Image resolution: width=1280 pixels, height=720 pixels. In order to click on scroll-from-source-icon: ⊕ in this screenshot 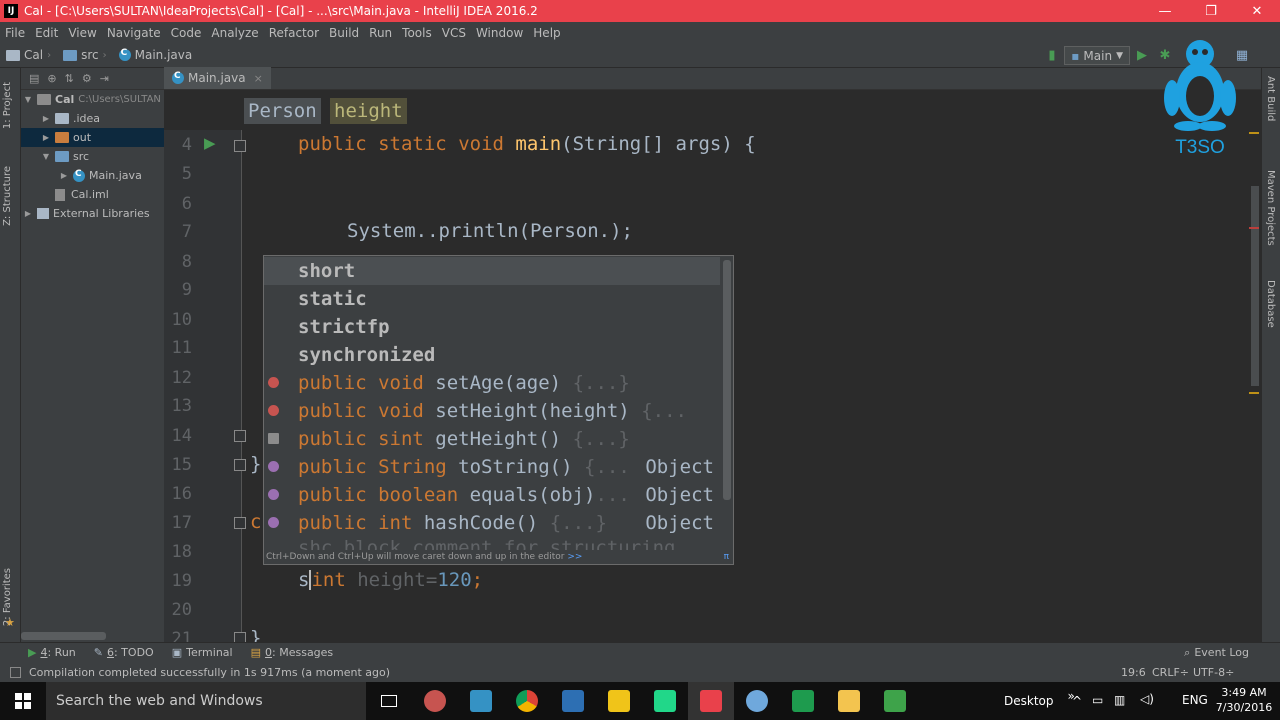, I will do `click(51, 78)`.